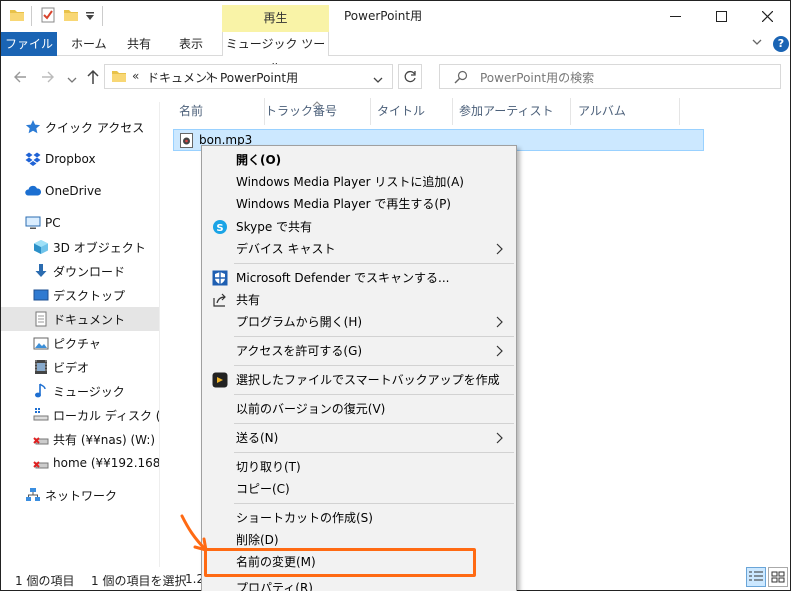 The height and width of the screenshot is (591, 791). I want to click on nav-item-network: ネットワーク, so click(80, 495).